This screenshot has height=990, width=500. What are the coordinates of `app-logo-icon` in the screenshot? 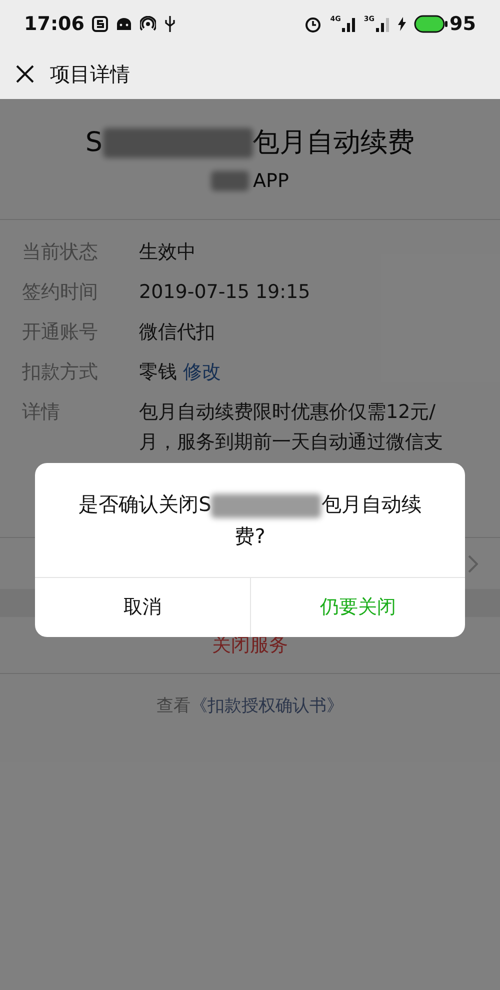 It's located at (100, 24).